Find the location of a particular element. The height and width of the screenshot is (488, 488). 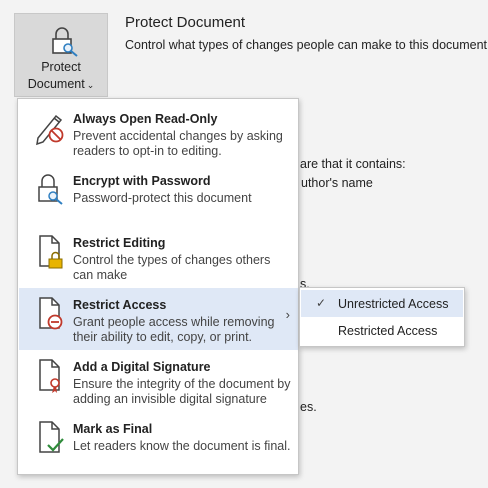

menu-item-title: Restrict Access is located at coordinates (120, 305).